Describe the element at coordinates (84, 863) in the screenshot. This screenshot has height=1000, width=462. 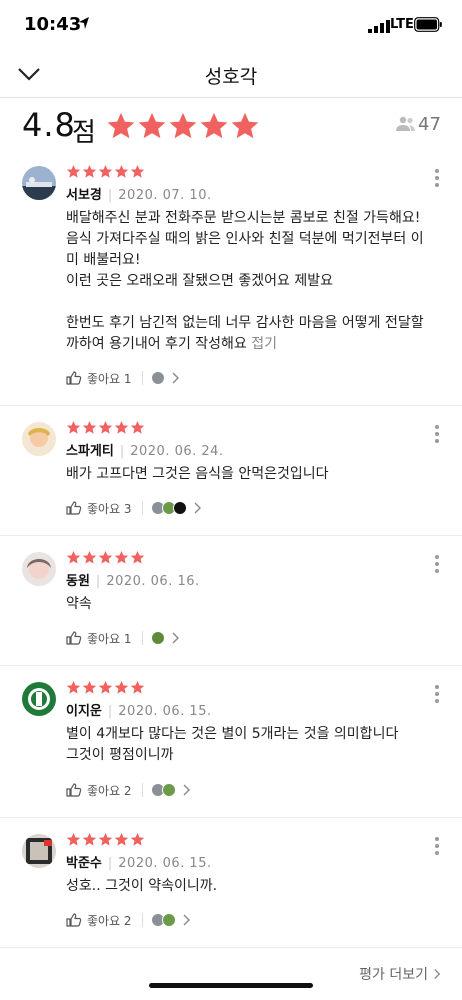
I see `reviewer-name: 박준수` at that location.